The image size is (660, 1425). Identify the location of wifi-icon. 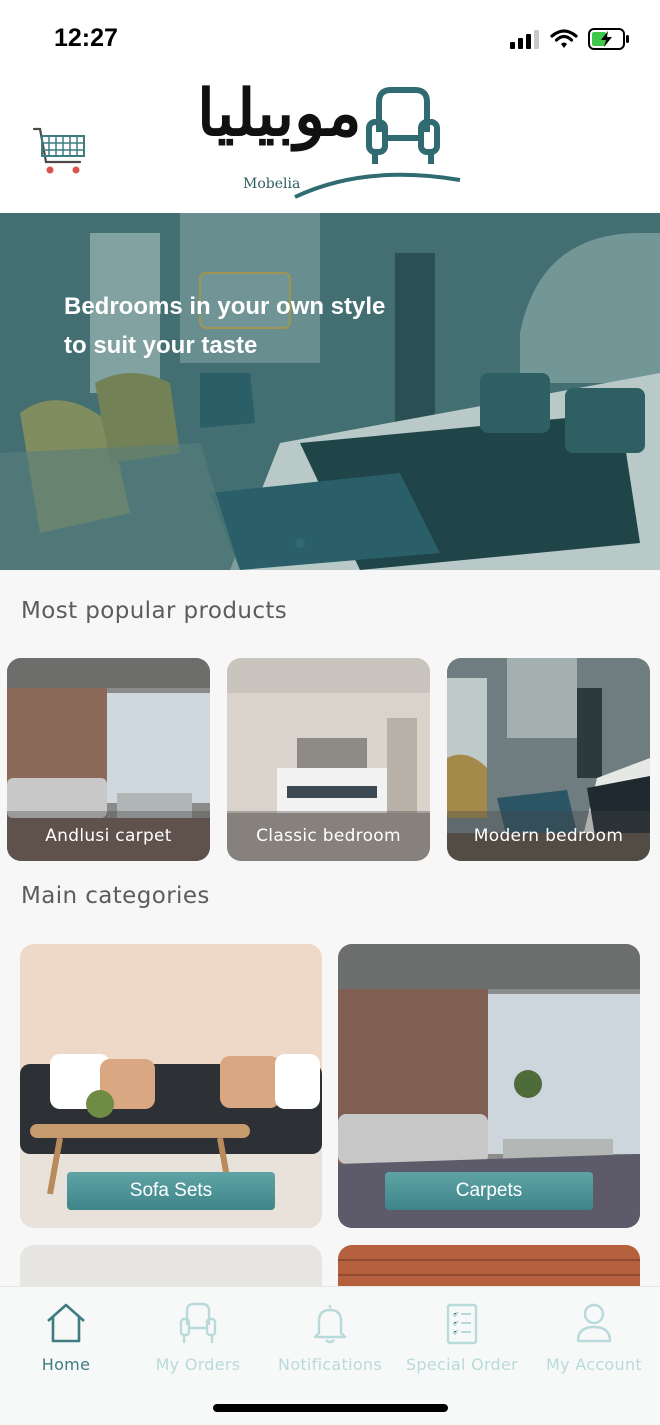
(564, 38).